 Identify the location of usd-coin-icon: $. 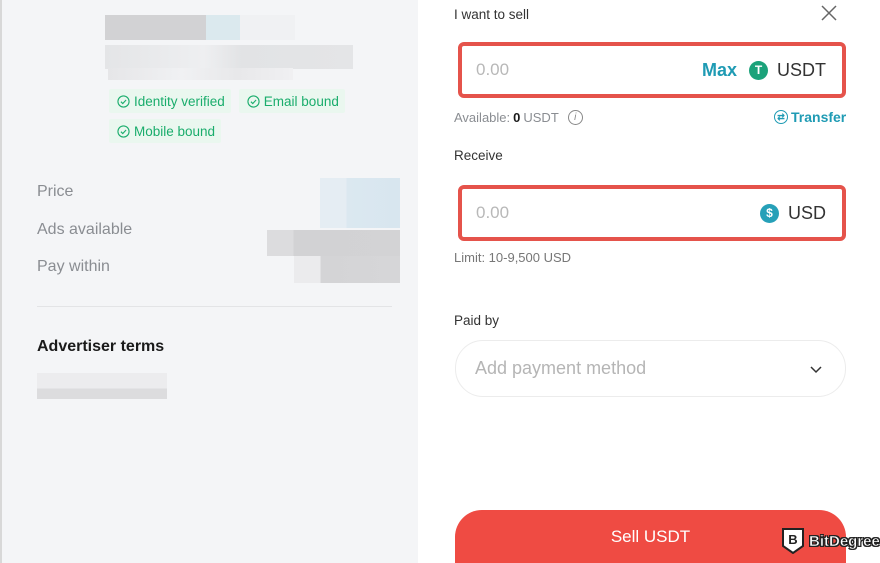
(769, 213).